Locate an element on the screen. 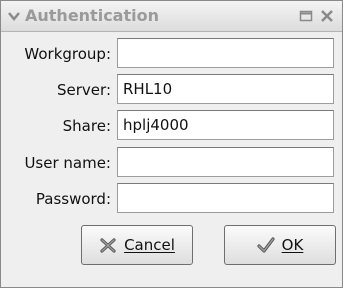 This screenshot has width=343, height=288. share-input is located at coordinates (225, 125).